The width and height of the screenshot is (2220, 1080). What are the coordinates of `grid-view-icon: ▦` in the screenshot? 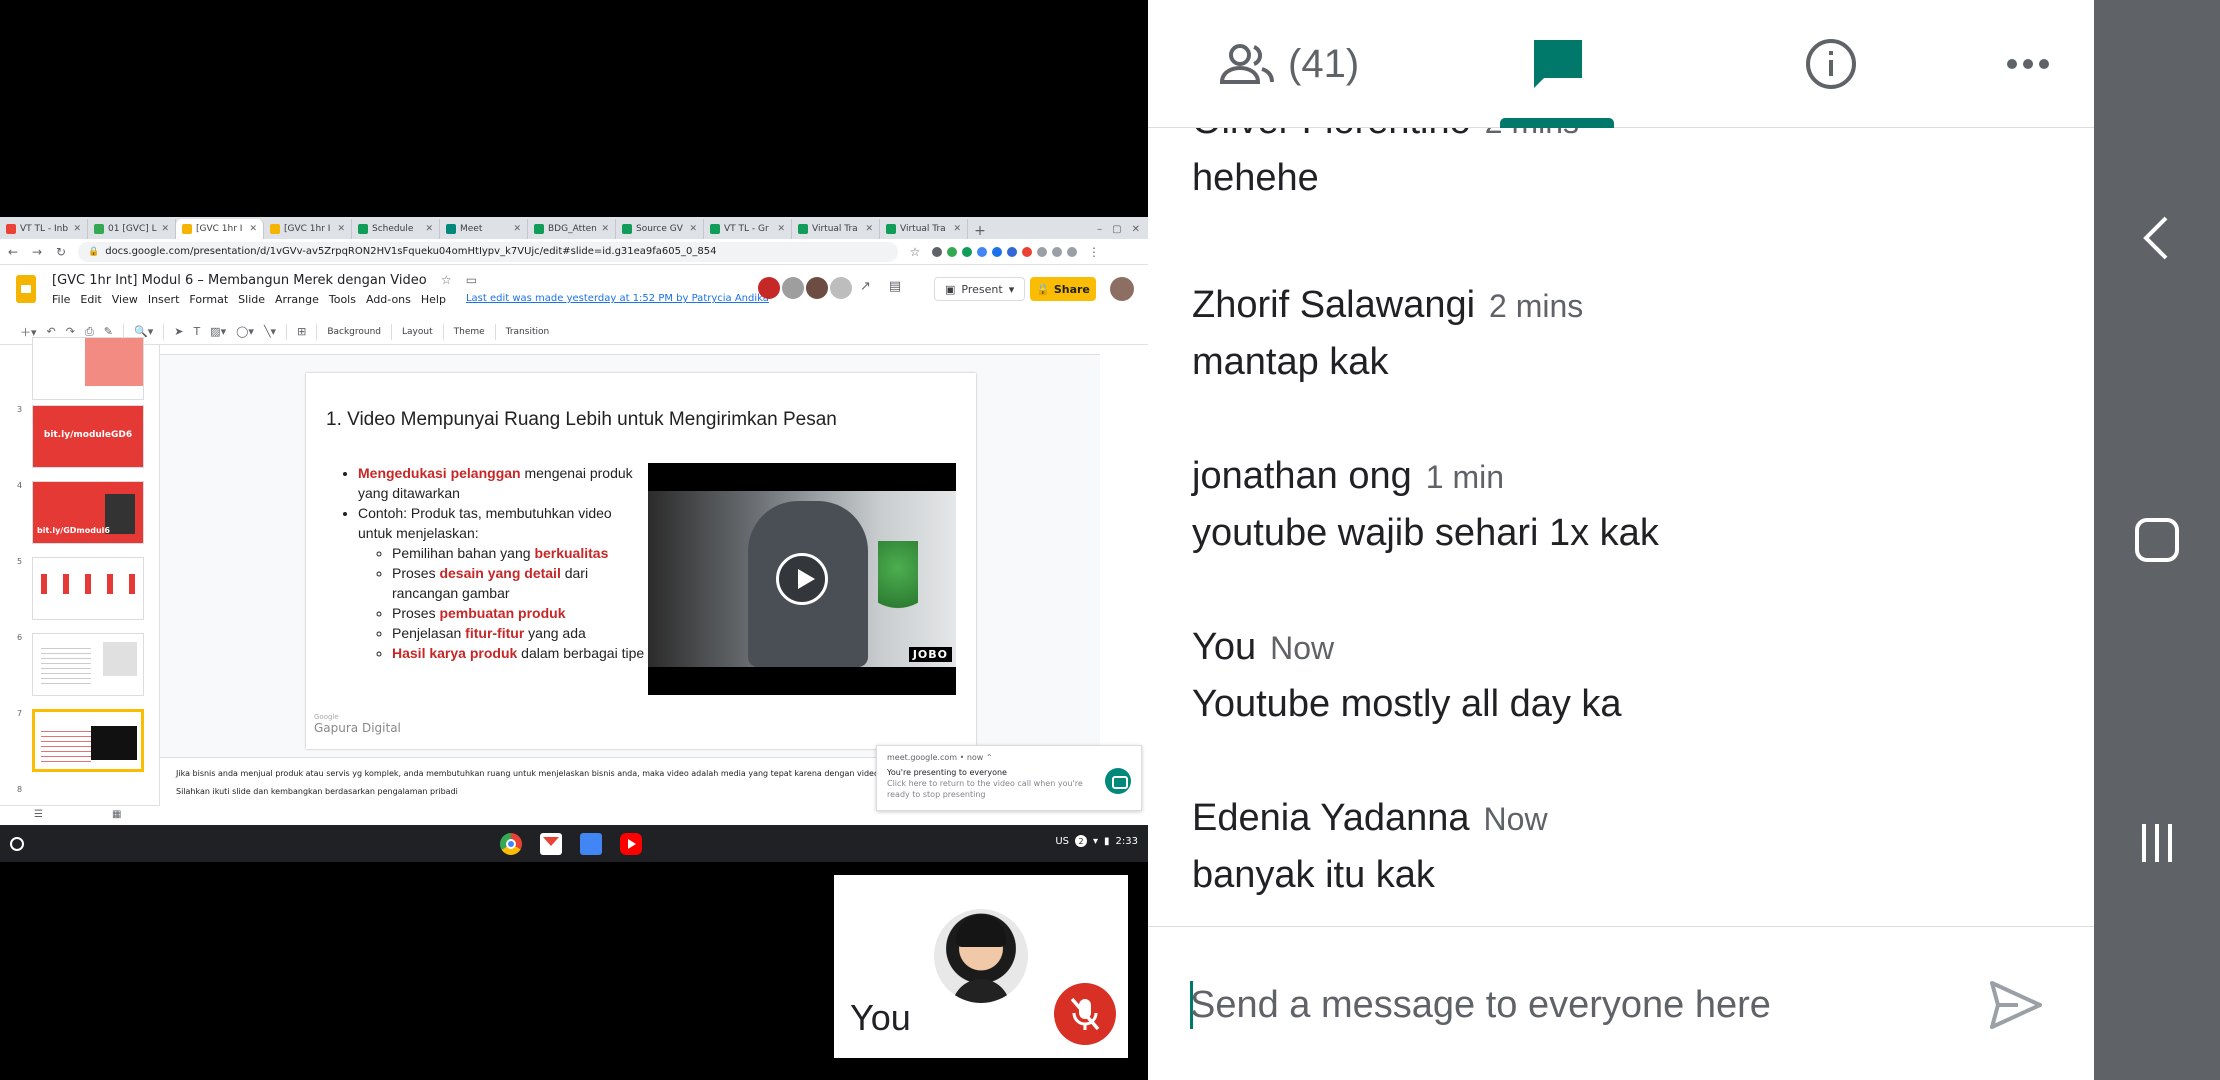 It's located at (116, 814).